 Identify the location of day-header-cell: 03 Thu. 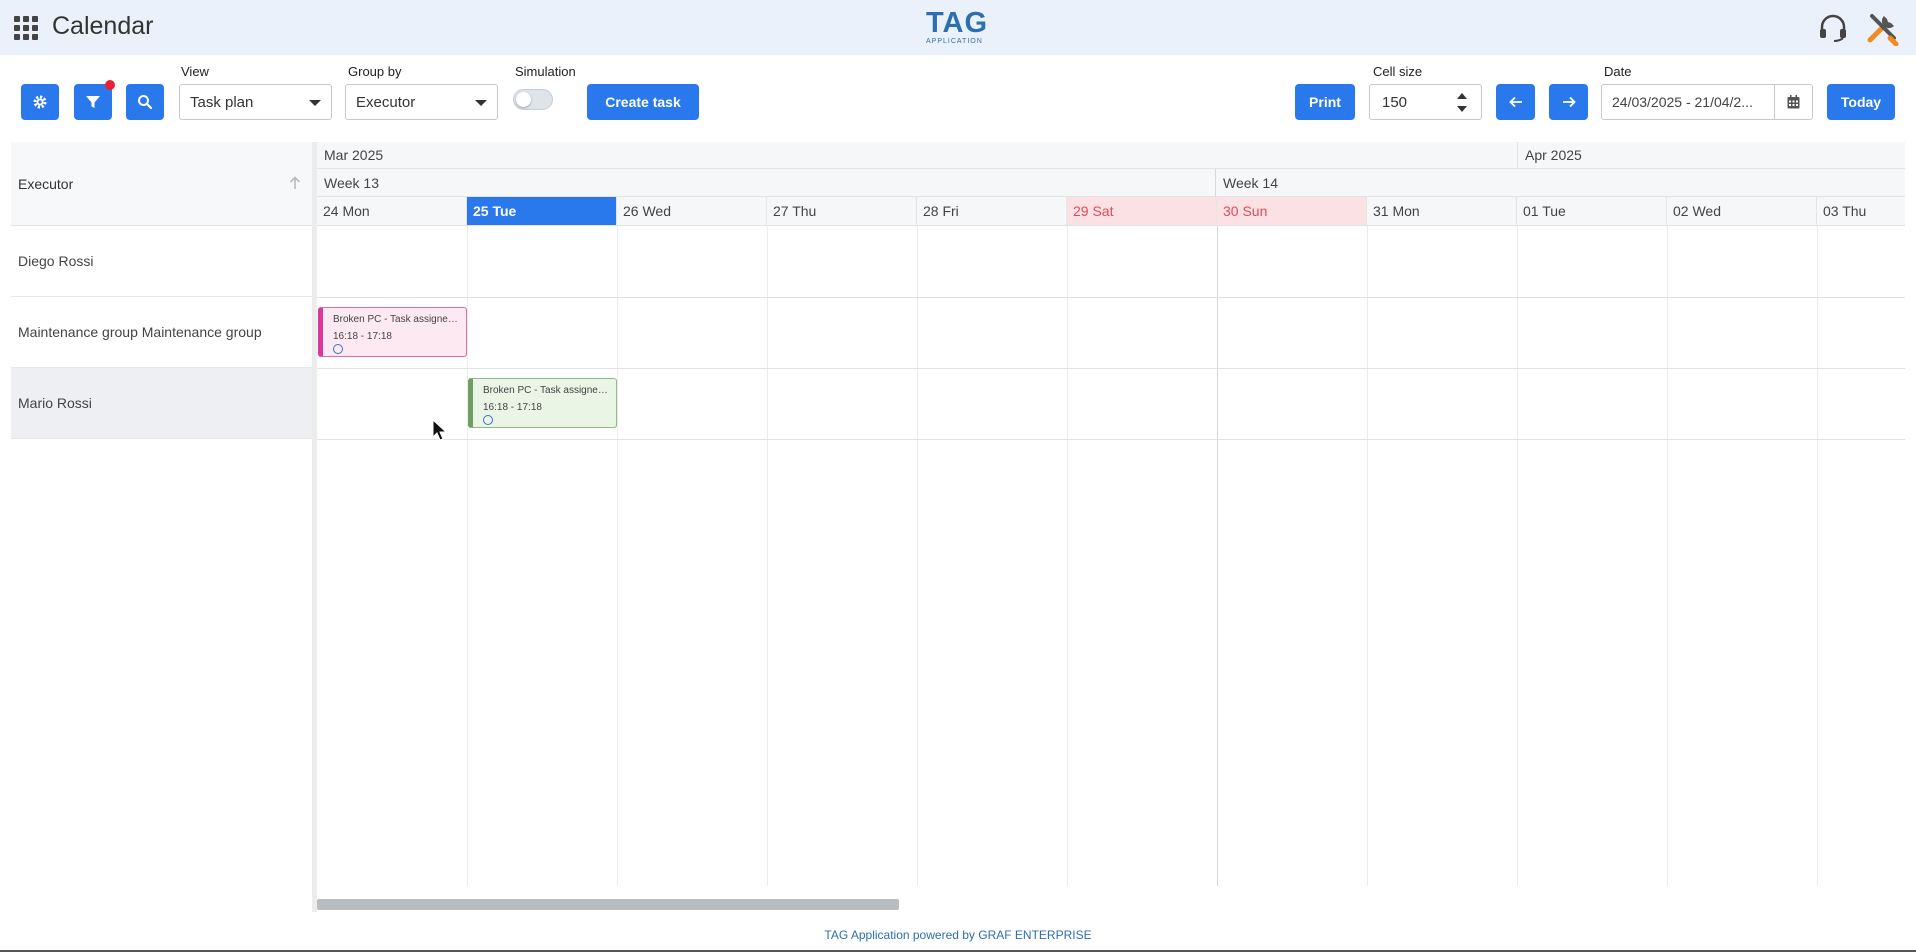
(1861, 211).